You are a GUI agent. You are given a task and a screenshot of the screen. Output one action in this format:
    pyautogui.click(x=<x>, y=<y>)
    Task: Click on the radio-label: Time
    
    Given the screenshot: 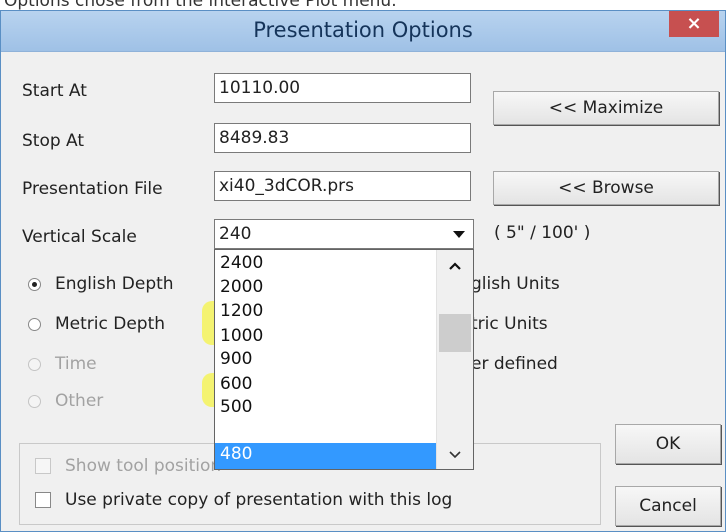 What is the action you would take?
    pyautogui.click(x=76, y=364)
    